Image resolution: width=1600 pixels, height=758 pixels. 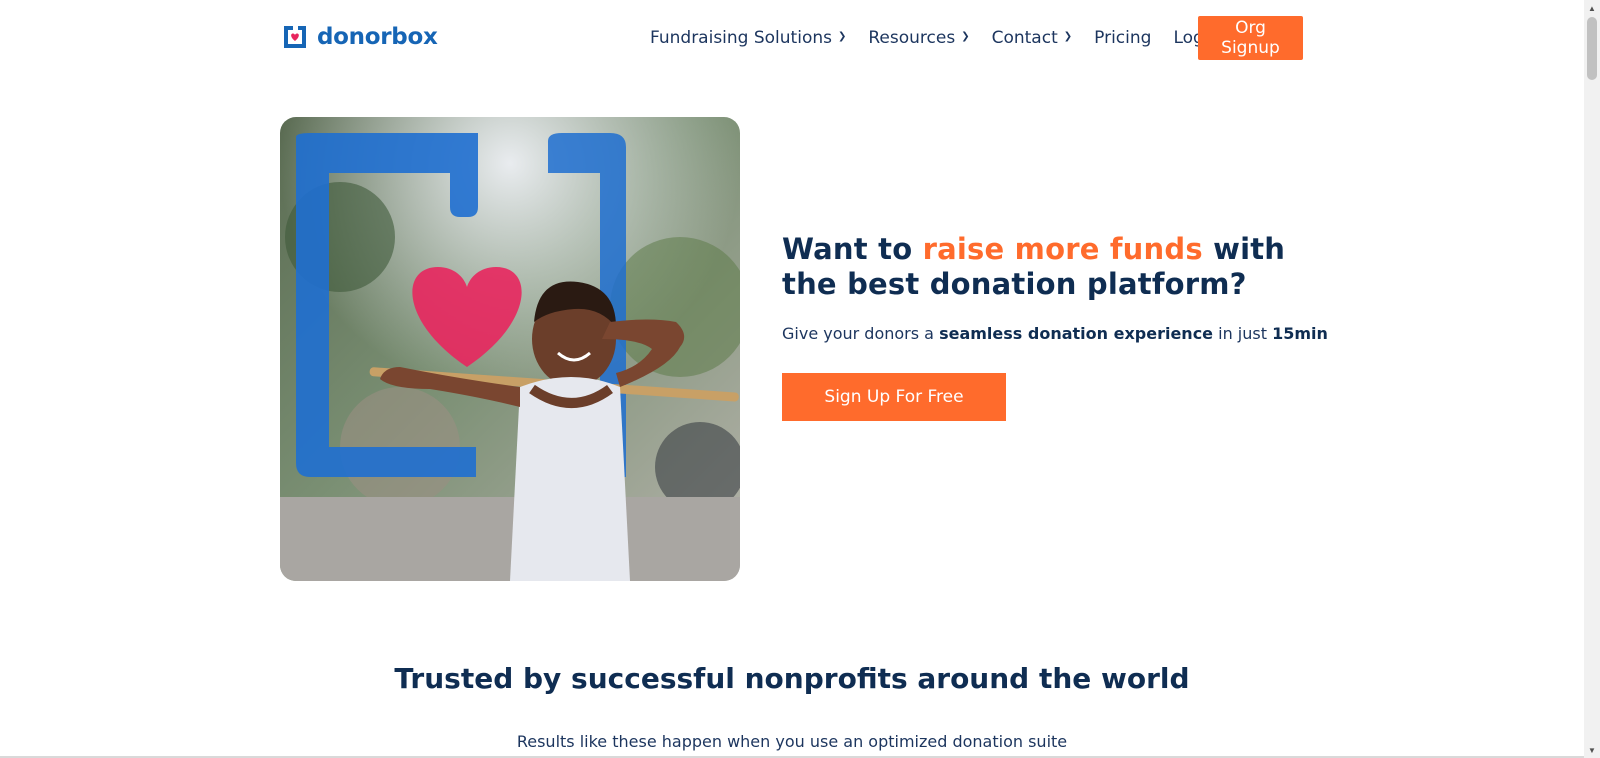 I want to click on donorbox-logo: donorbox, so click(x=359, y=37).